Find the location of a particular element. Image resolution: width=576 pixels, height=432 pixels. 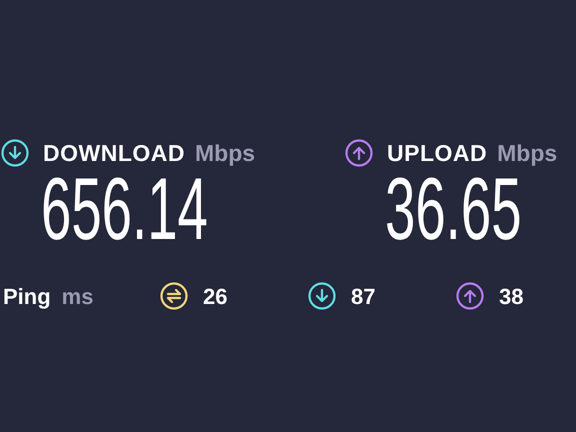

speed-value: 656.14 is located at coordinates (124, 209).